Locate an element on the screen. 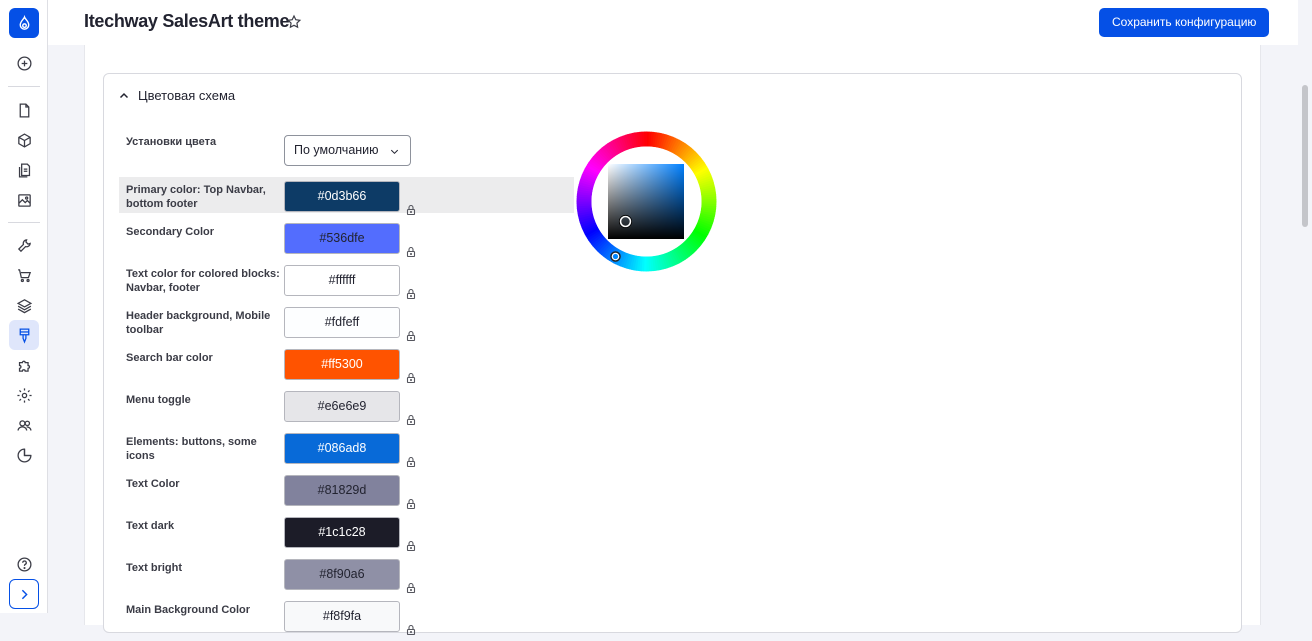 The height and width of the screenshot is (641, 1312). color-label: Menu toggle is located at coordinates (158, 400).